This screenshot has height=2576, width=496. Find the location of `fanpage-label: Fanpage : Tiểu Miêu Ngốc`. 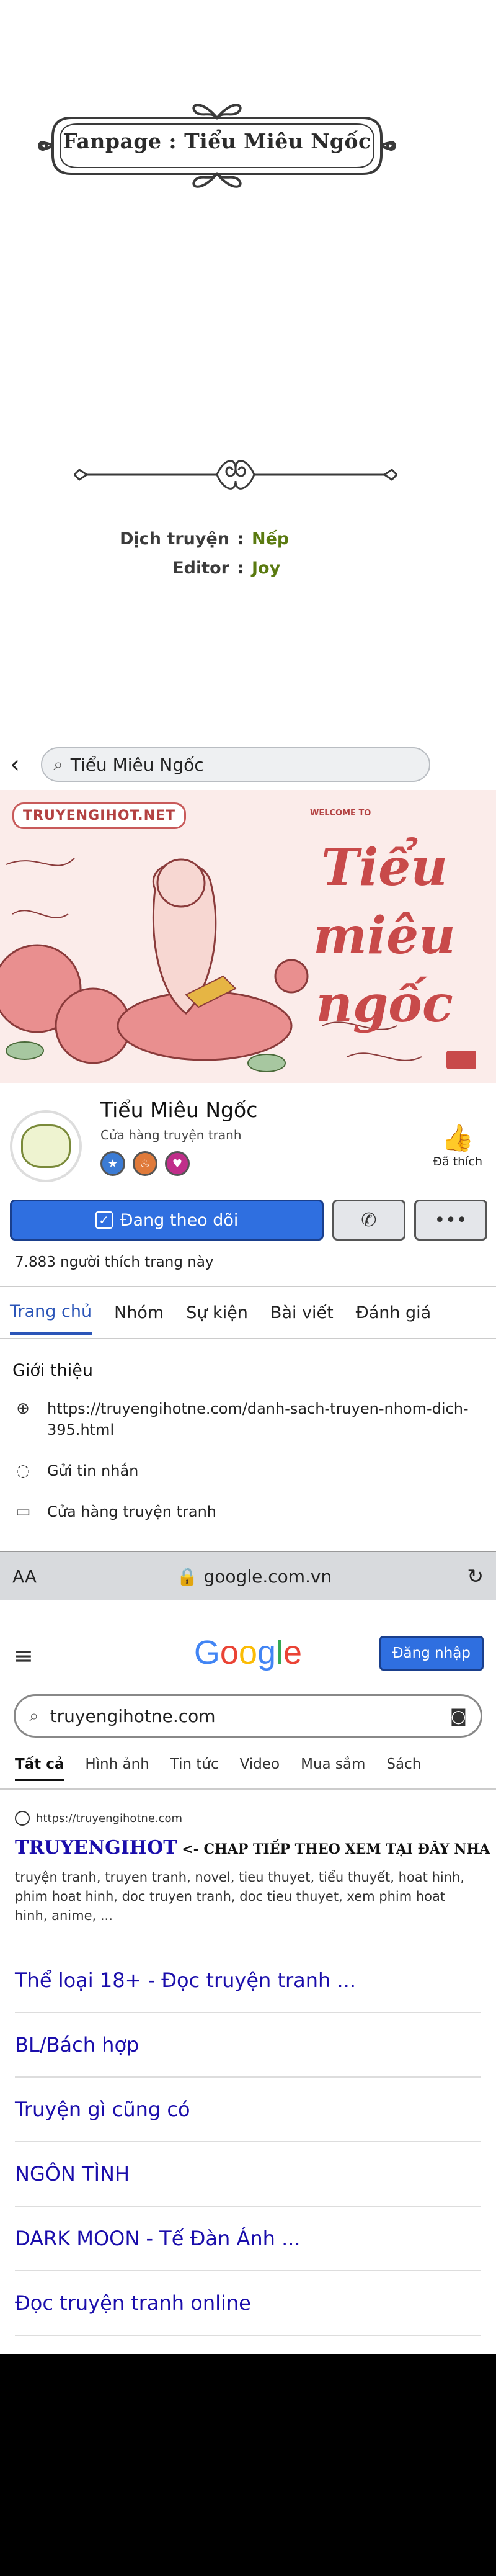

fanpage-label: Fanpage : Tiểu Miêu Ngốc is located at coordinates (217, 141).